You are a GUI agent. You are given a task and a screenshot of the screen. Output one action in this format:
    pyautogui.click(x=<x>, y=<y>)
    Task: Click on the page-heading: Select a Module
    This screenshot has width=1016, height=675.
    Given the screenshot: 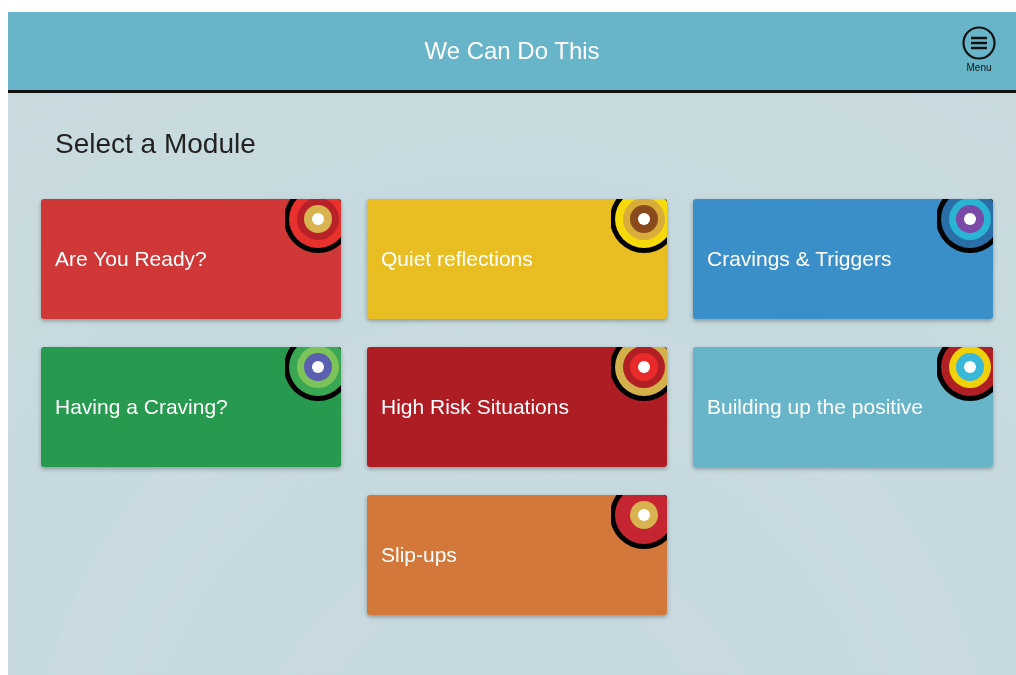 What is the action you would take?
    pyautogui.click(x=156, y=144)
    